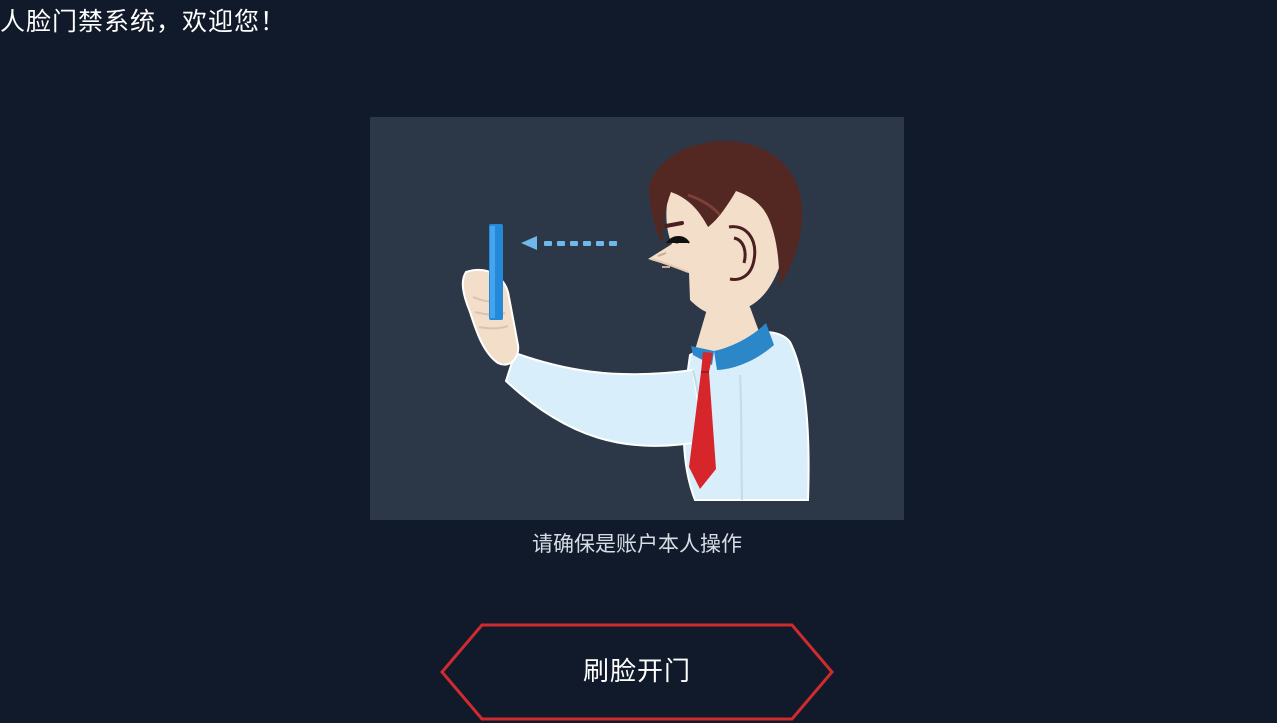 The height and width of the screenshot is (723, 1277). What do you see at coordinates (637, 544) in the screenshot?
I see `account-owner-hint: 请确保是账户本人操作` at bounding box center [637, 544].